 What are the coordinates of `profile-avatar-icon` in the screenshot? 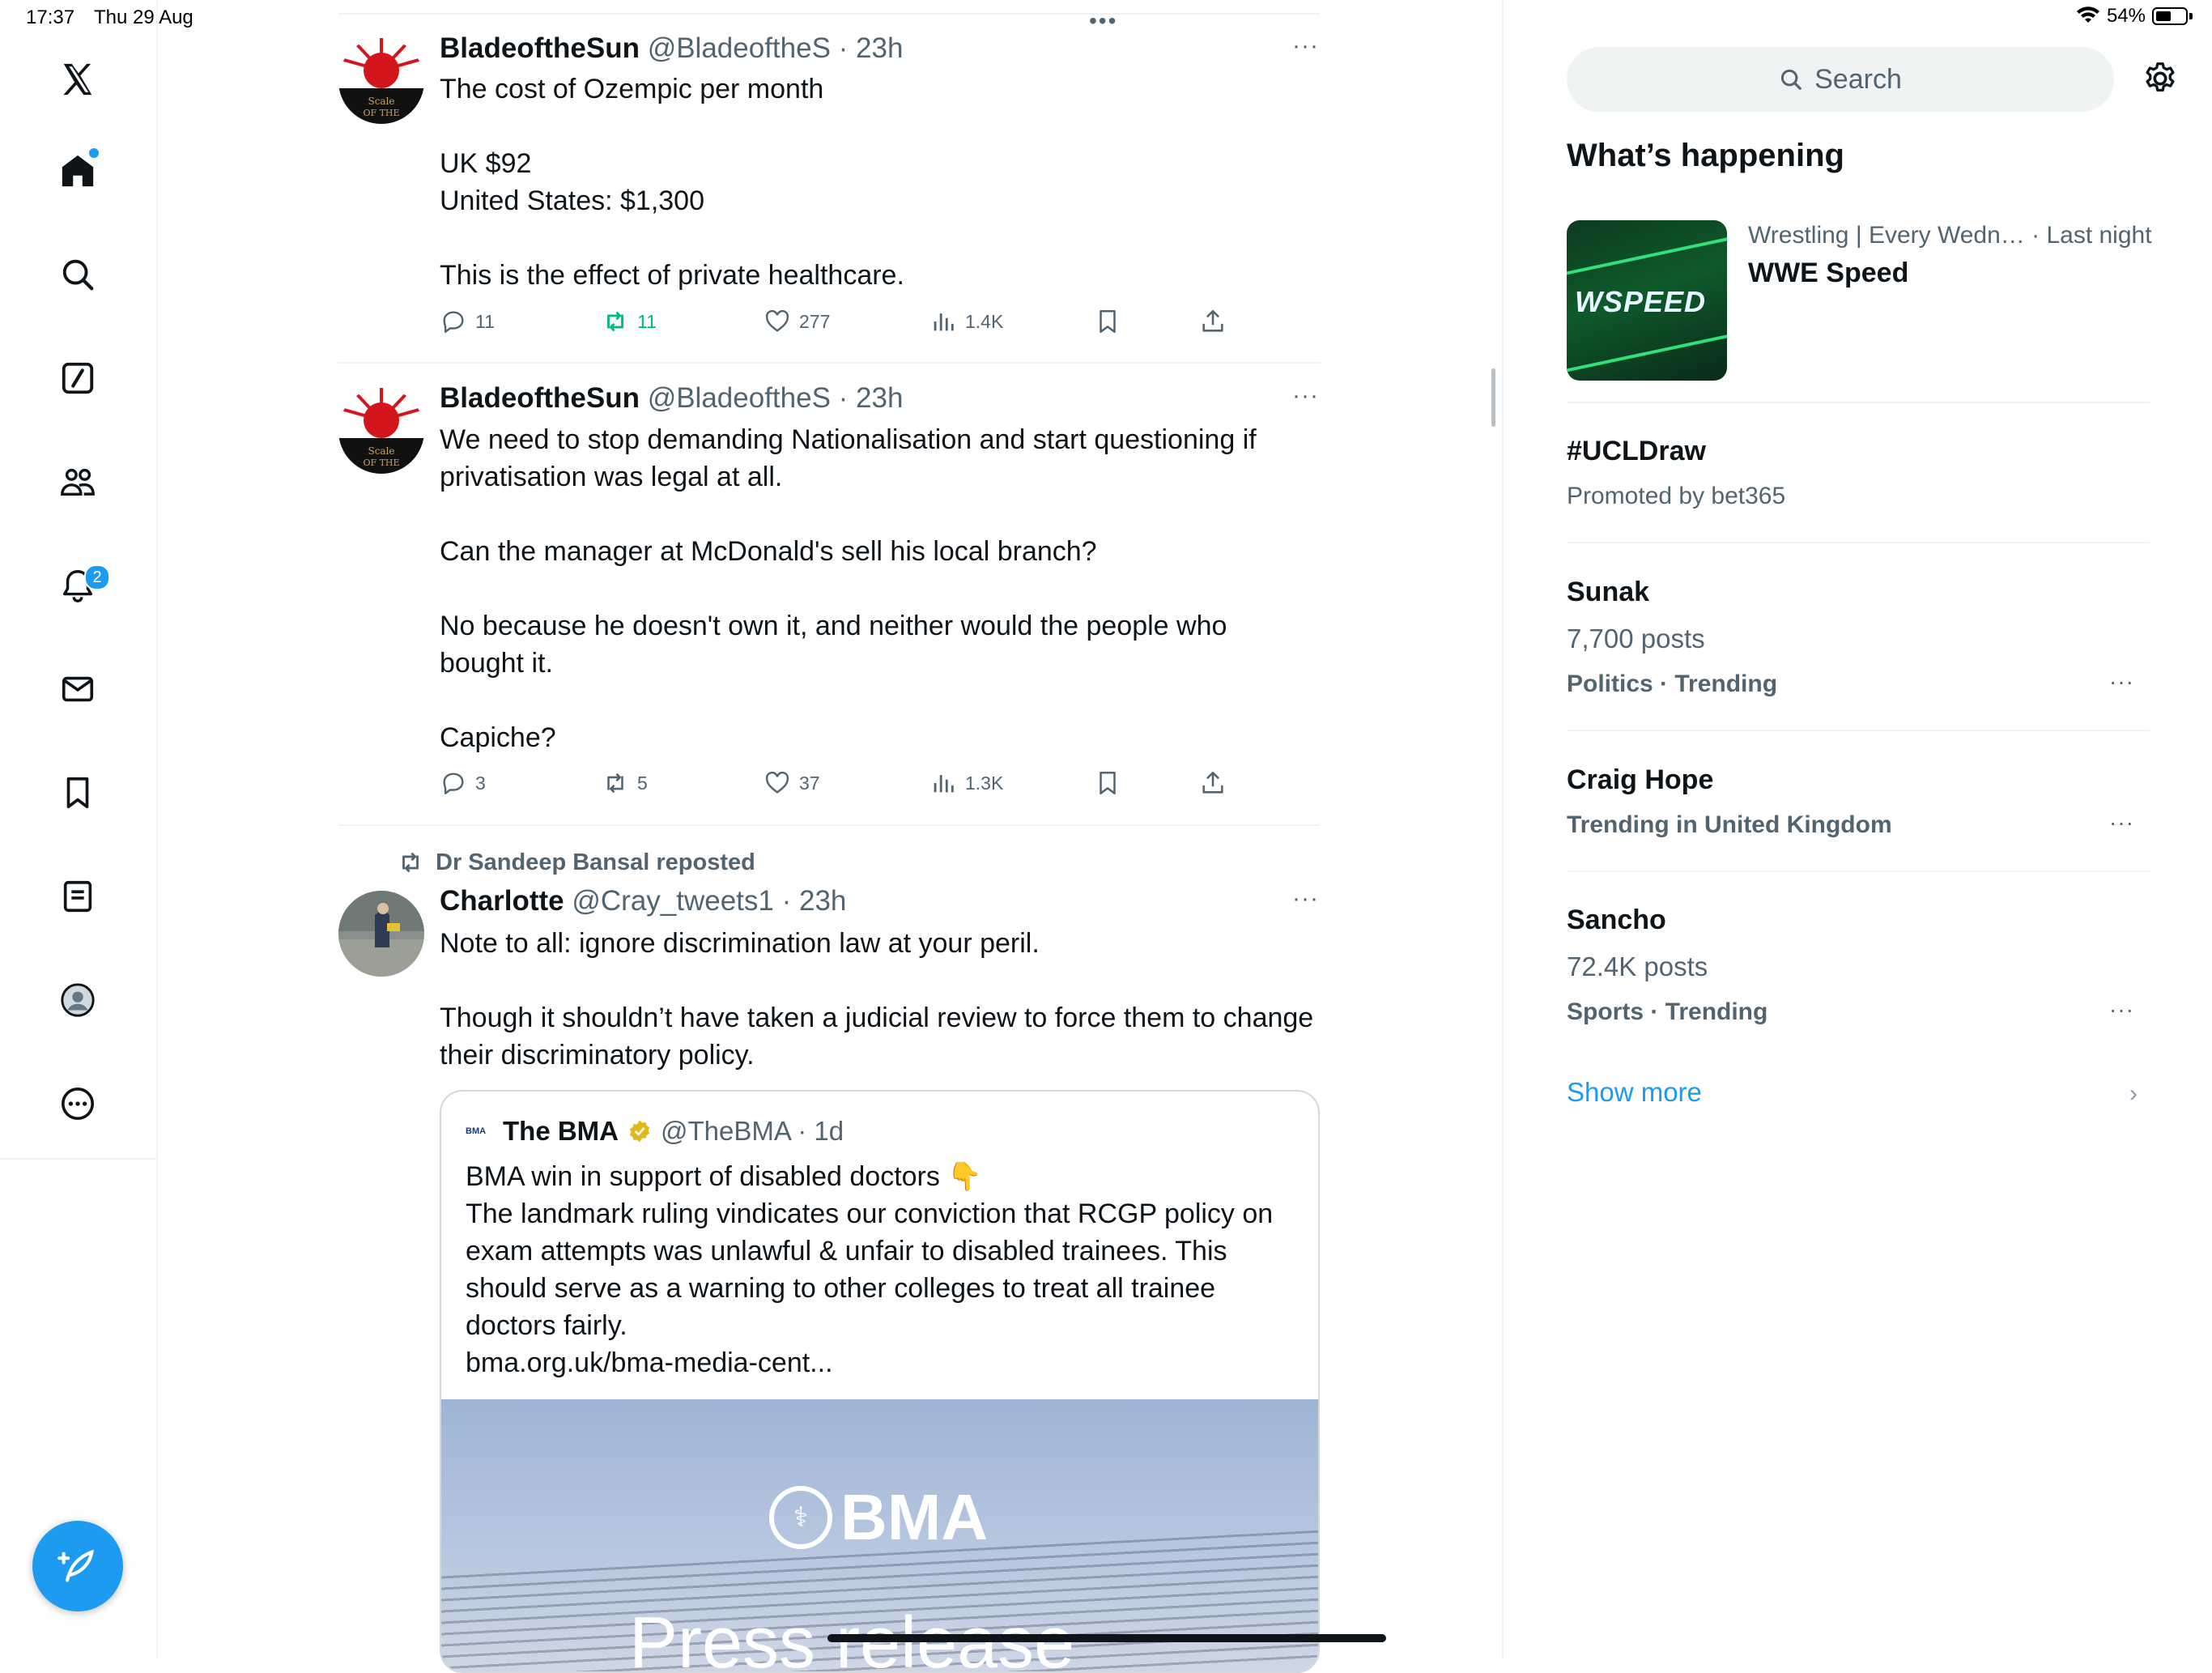 It's located at (78, 1000).